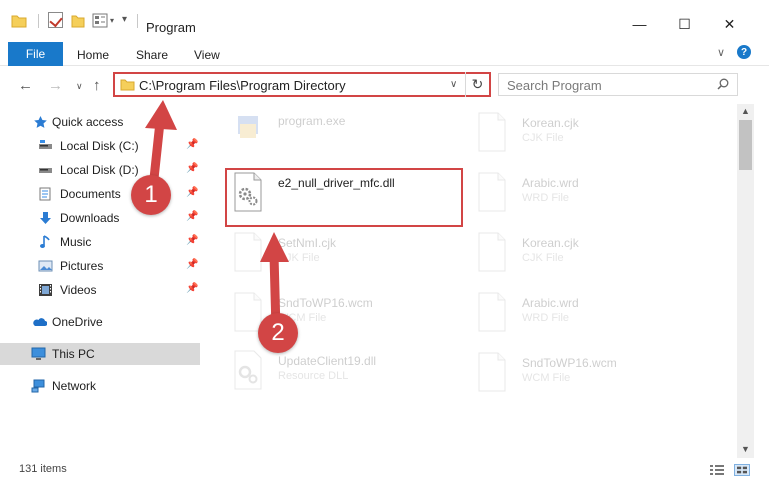 This screenshot has width=769, height=492. What do you see at coordinates (639, 24) in the screenshot?
I see `minimize-button: —` at bounding box center [639, 24].